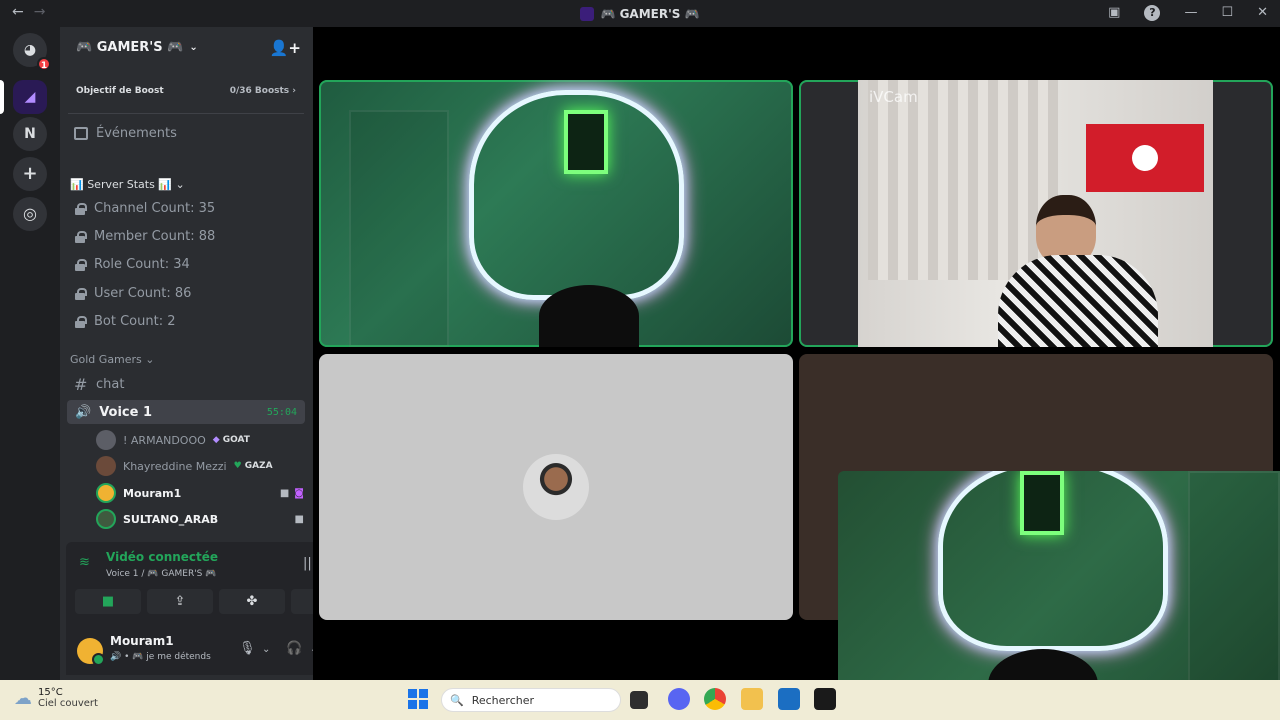  Describe the element at coordinates (108, 601) in the screenshot. I see `camera-button: ■` at that location.